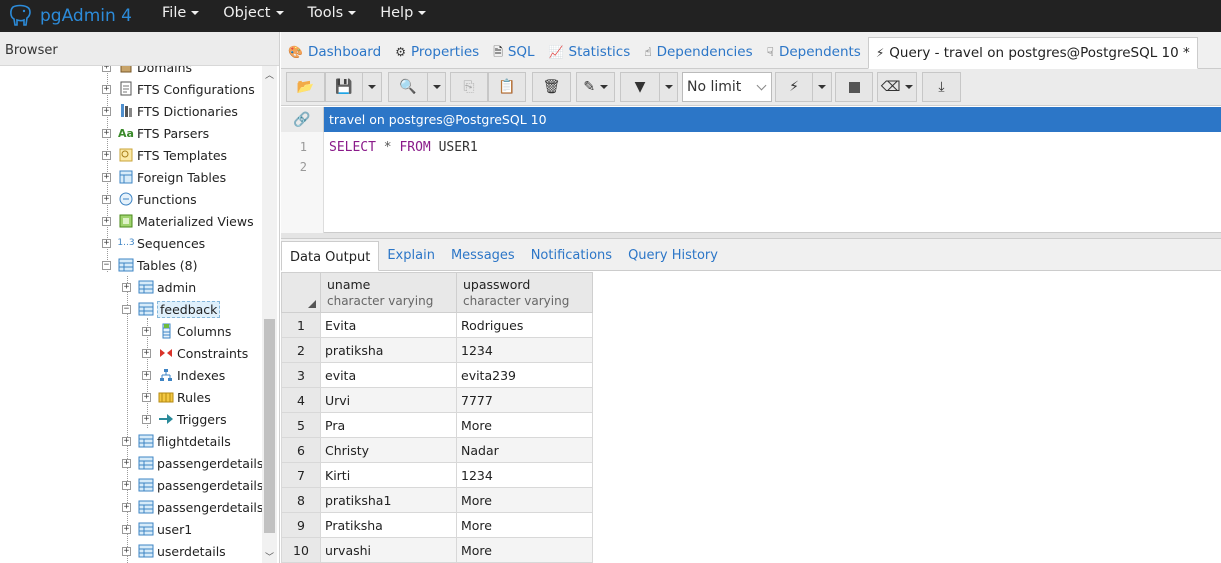  I want to click on stop-button, so click(854, 87).